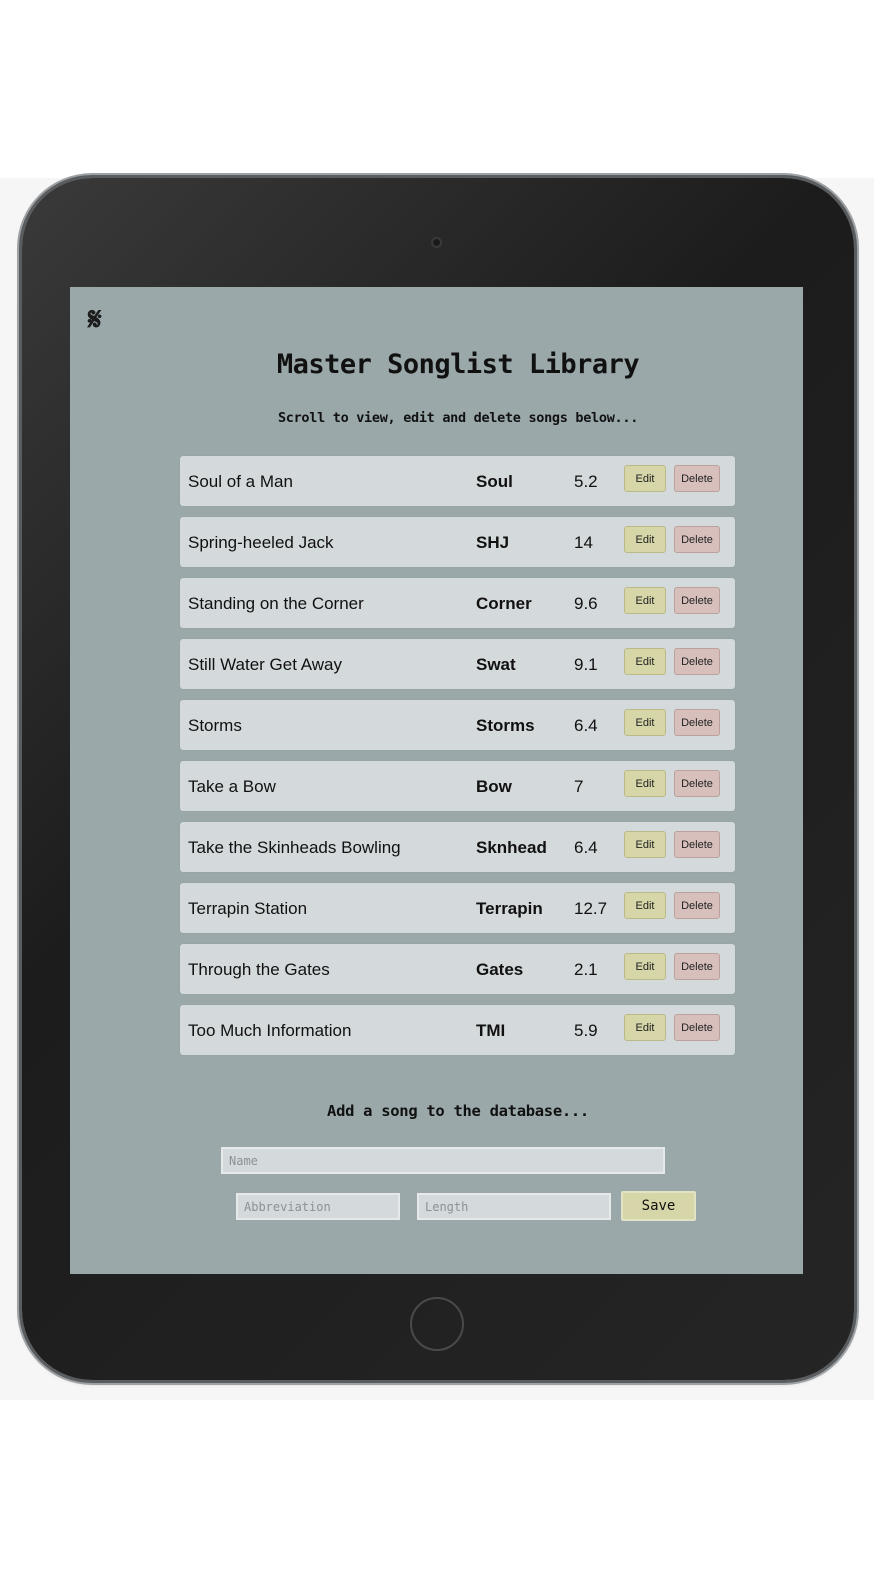 The width and height of the screenshot is (874, 1582). What do you see at coordinates (457, 908) in the screenshot?
I see `song-row: Terrapin Station Terrapin 12.7 Edit Delete` at bounding box center [457, 908].